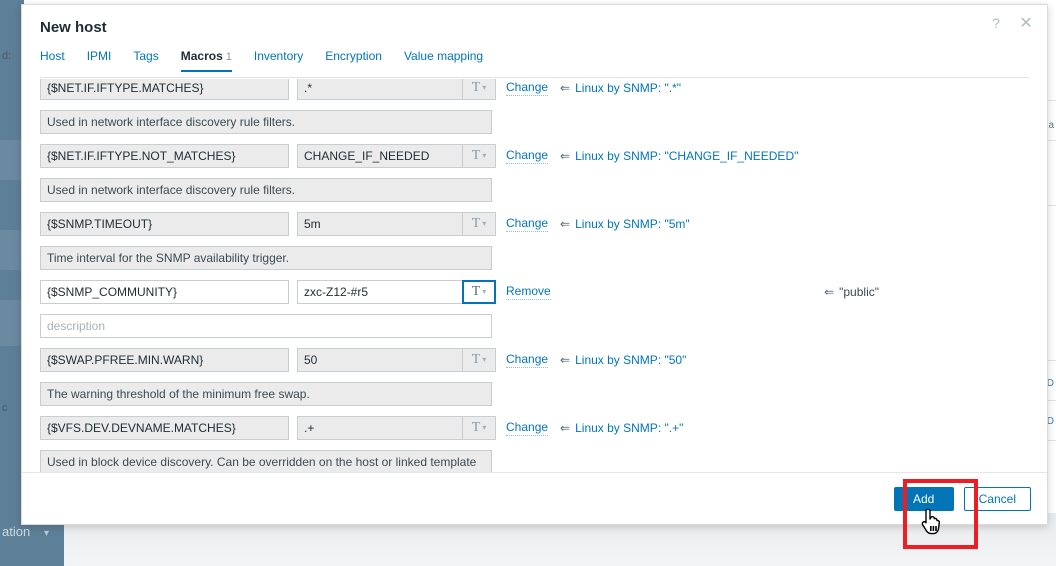 The height and width of the screenshot is (566, 1056). I want to click on macro-value-input: 50, so click(379, 360).